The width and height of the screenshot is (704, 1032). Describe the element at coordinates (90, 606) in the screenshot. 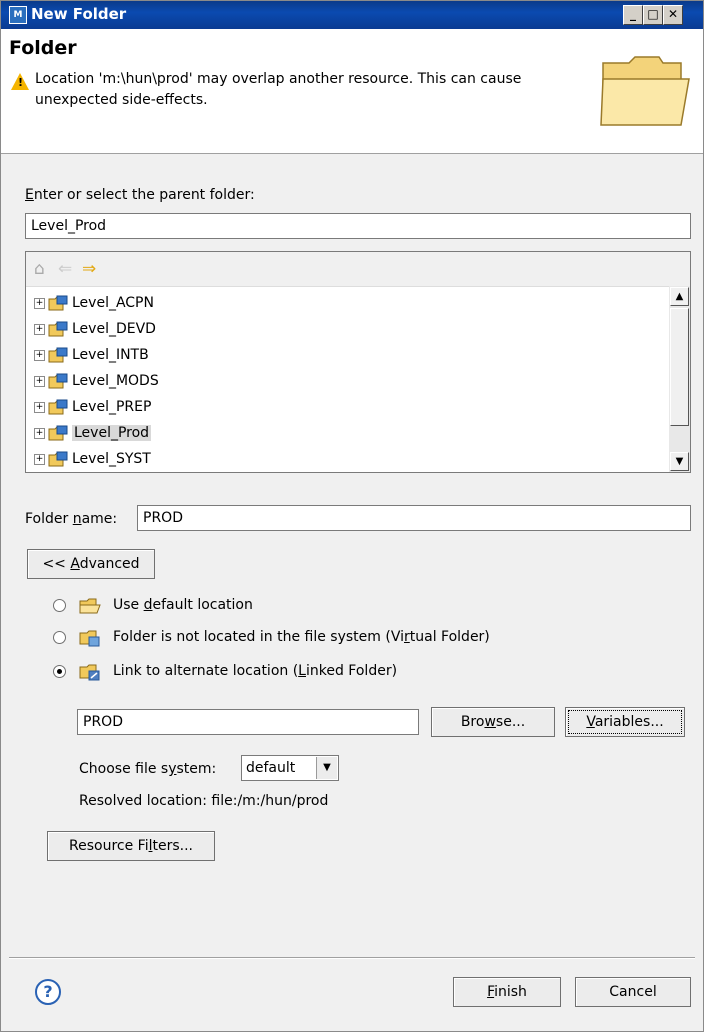

I see `folder-icon` at that location.